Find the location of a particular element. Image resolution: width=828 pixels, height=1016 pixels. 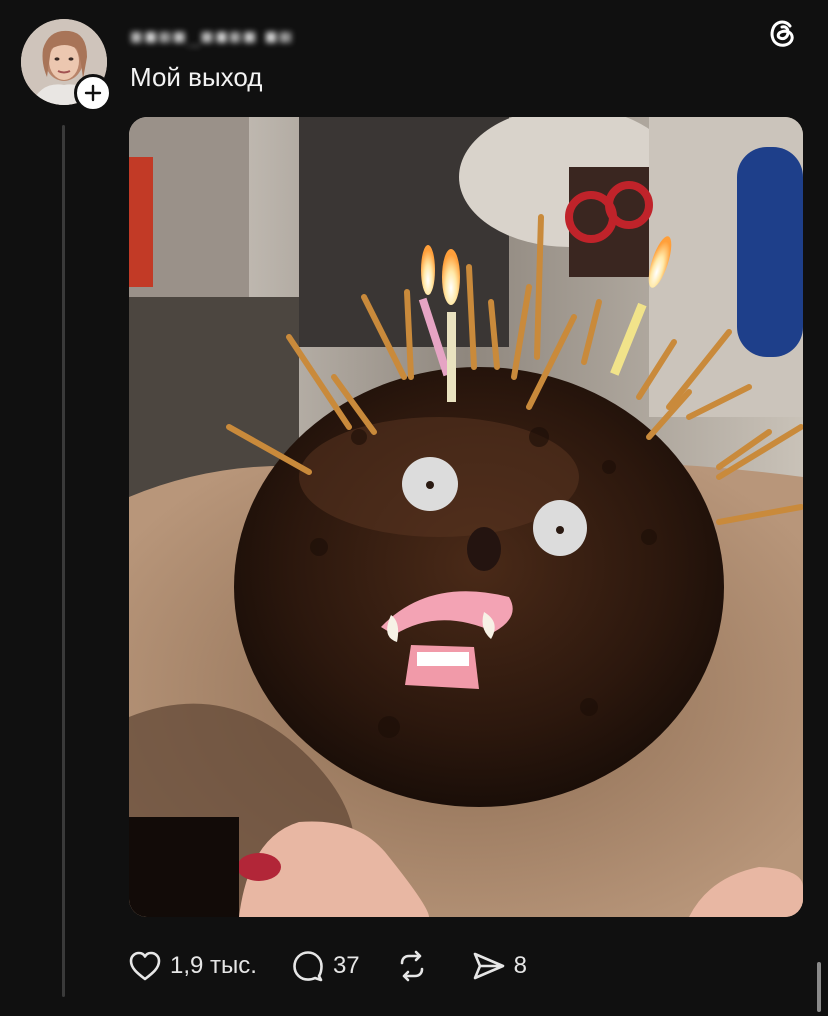

post-text: Мой выход is located at coordinates (196, 77).